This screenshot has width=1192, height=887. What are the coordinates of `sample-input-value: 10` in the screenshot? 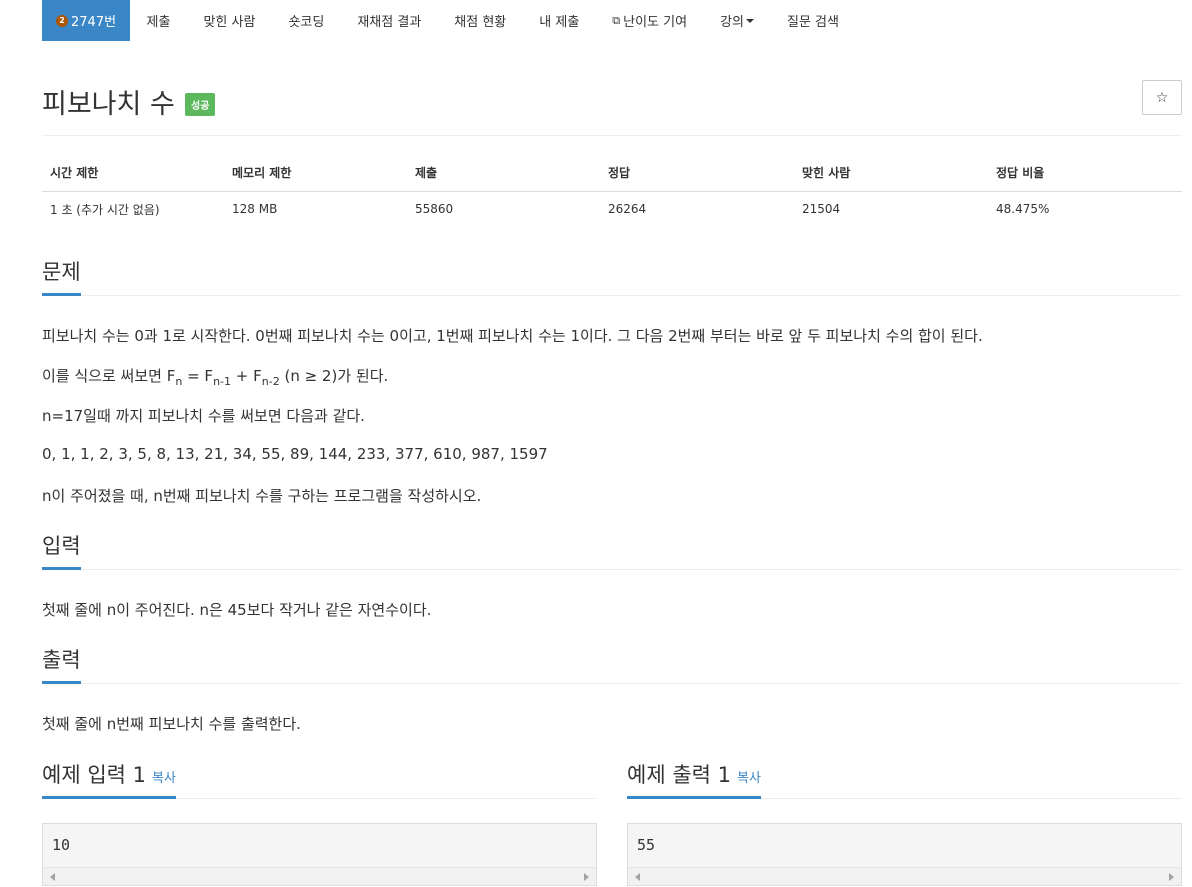 It's located at (61, 845).